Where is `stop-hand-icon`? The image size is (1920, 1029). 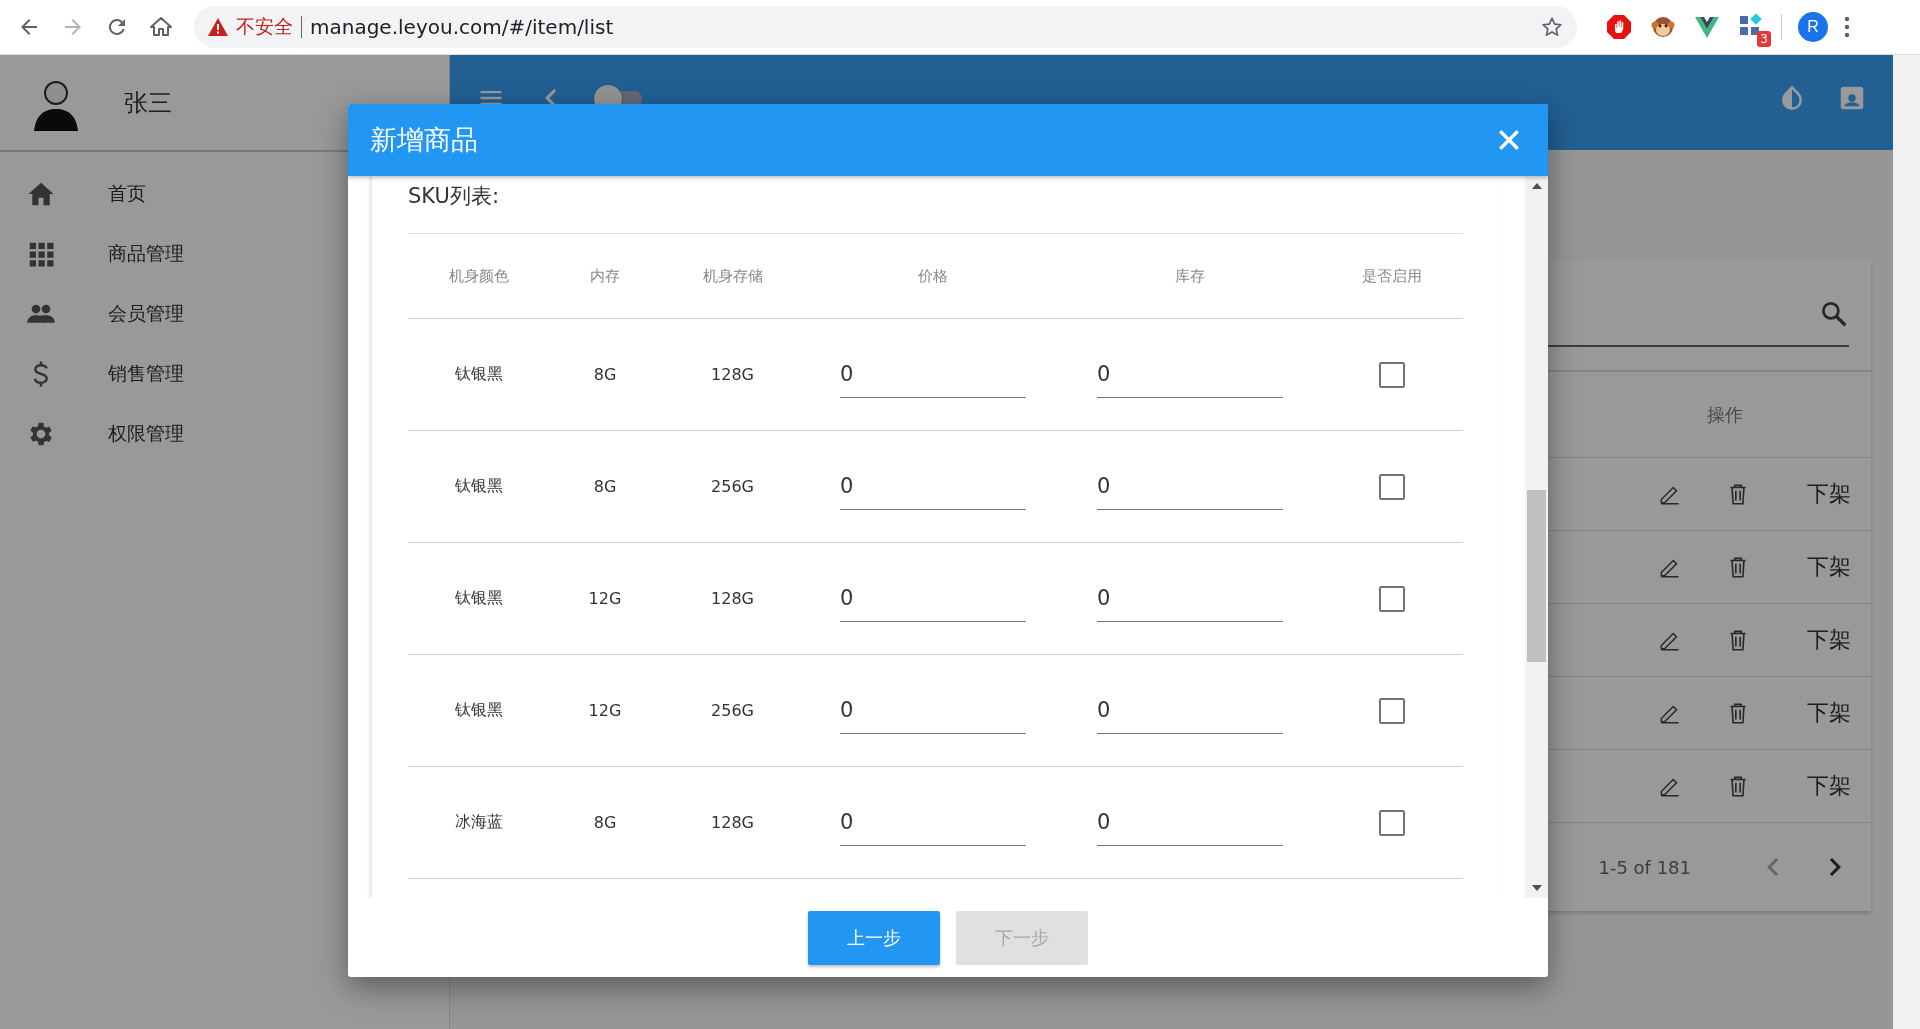 stop-hand-icon is located at coordinates (1619, 27).